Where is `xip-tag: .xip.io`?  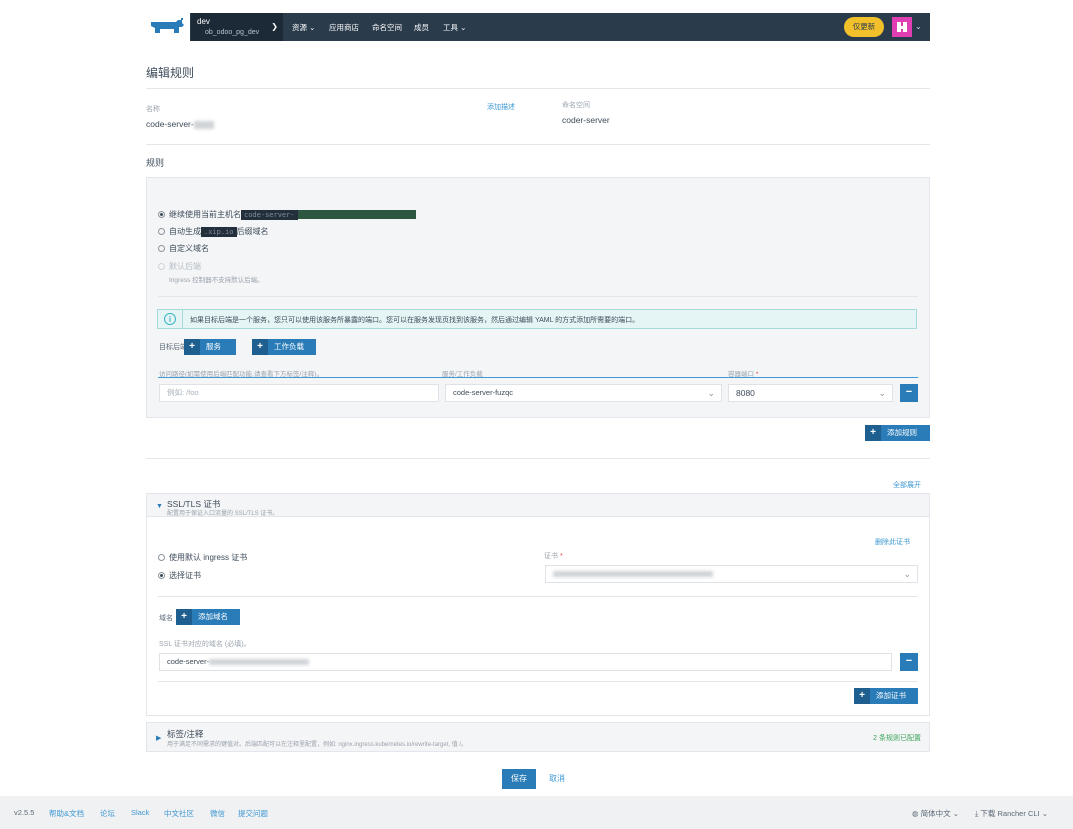 xip-tag: .xip.io is located at coordinates (219, 231).